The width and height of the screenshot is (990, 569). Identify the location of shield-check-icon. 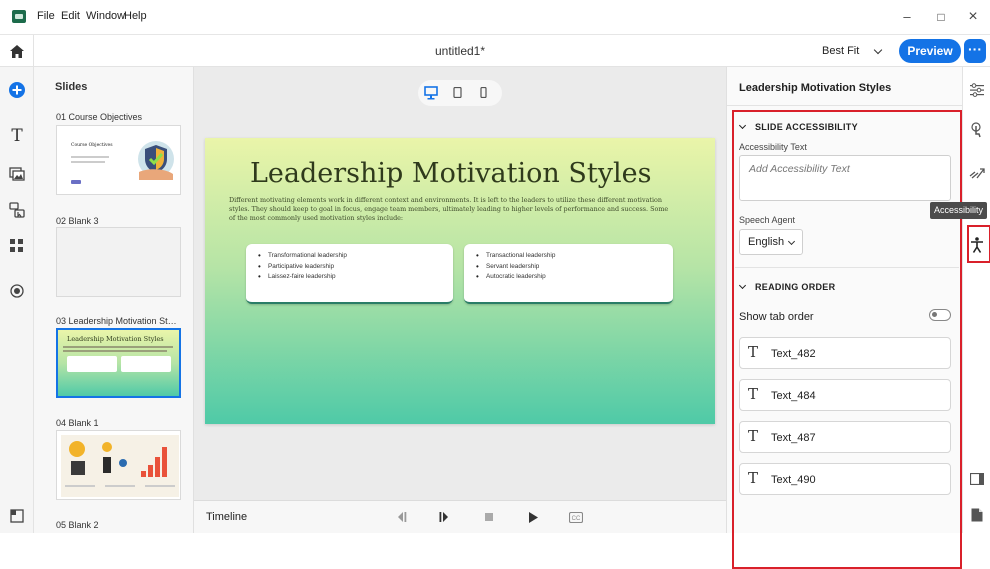
(156, 160).